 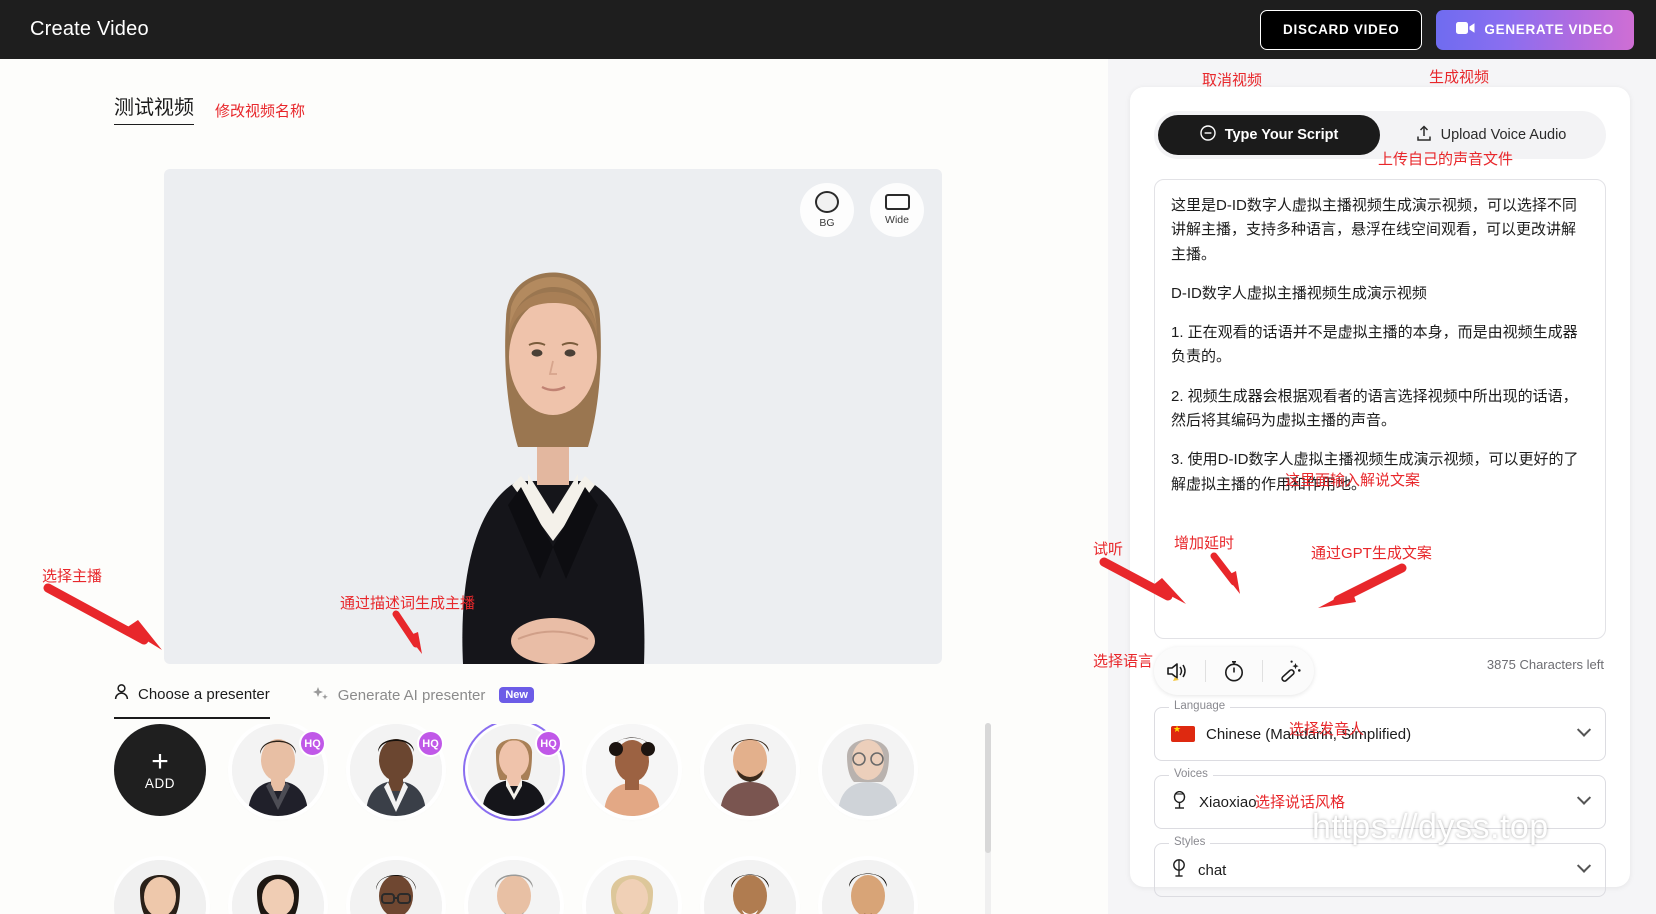 What do you see at coordinates (1200, 706) in the screenshot?
I see `language-field-label: Language` at bounding box center [1200, 706].